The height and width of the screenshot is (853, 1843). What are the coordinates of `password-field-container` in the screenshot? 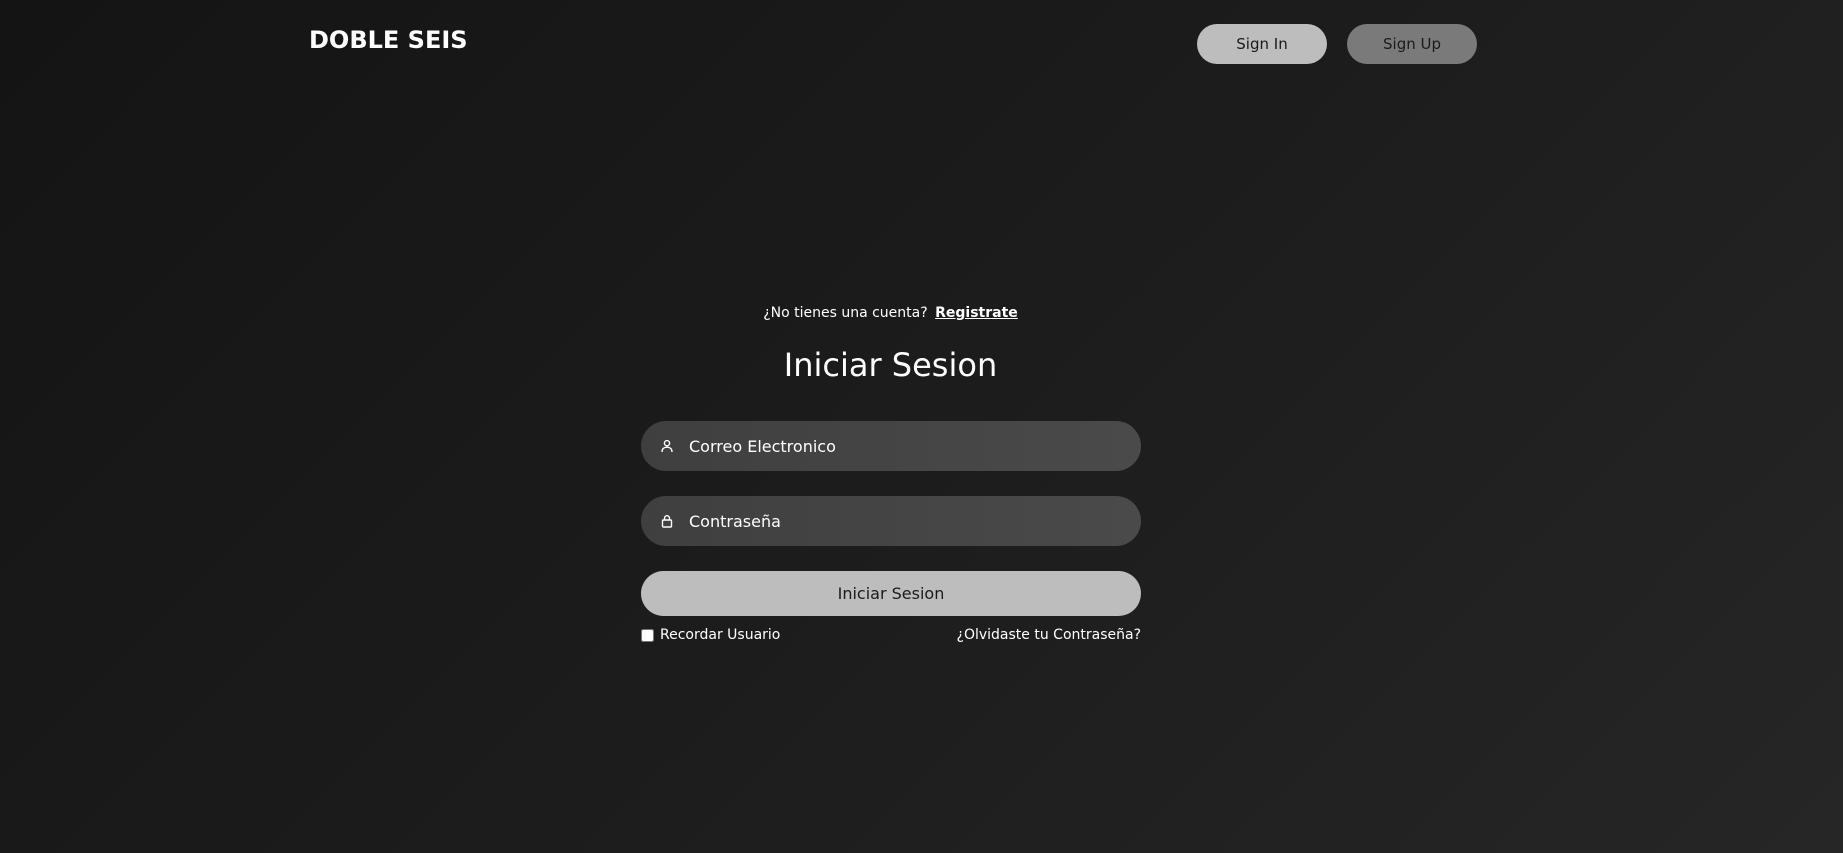 It's located at (891, 521).